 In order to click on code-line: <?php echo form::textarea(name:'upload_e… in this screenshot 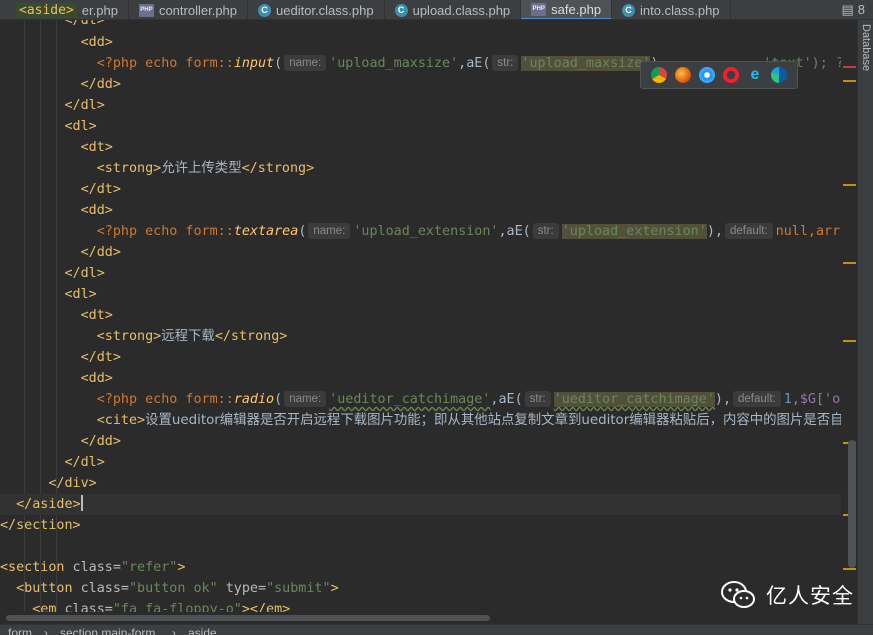, I will do `click(468, 231)`.